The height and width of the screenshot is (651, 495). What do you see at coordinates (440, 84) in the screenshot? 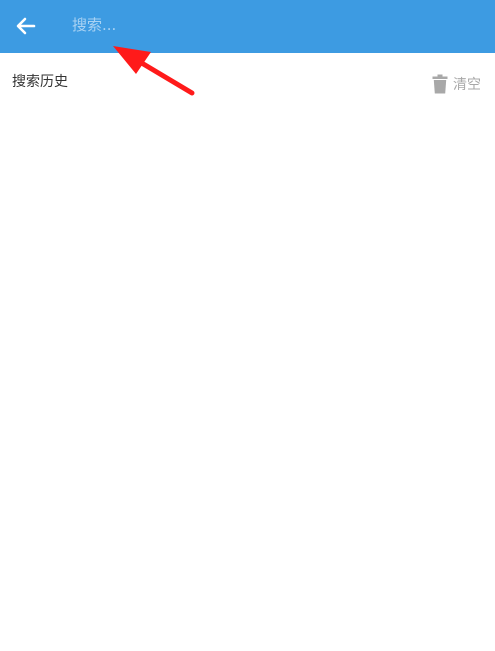
I see `trash-icon` at bounding box center [440, 84].